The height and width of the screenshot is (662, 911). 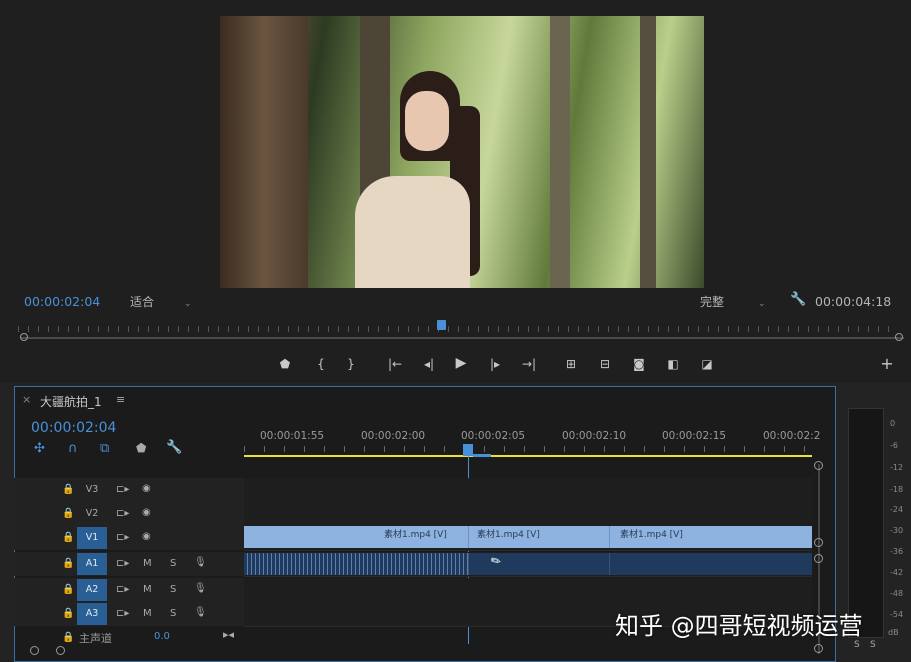 What do you see at coordinates (482, 455) in the screenshot?
I see `playhead-range` at bounding box center [482, 455].